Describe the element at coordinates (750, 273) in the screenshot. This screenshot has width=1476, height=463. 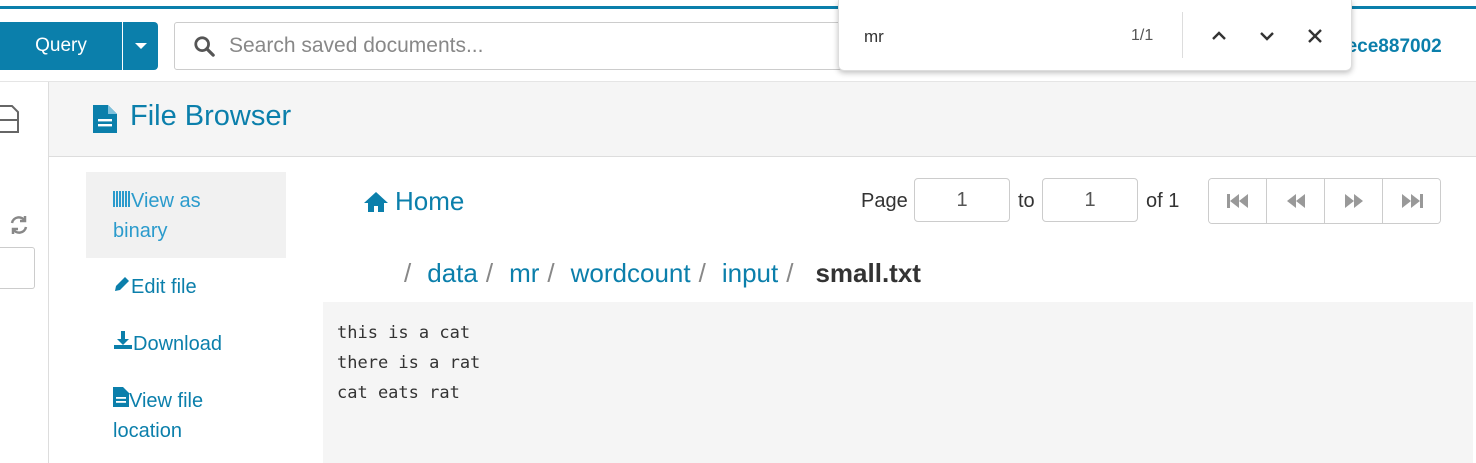
I see `breadcrumb-link-input: input` at that location.